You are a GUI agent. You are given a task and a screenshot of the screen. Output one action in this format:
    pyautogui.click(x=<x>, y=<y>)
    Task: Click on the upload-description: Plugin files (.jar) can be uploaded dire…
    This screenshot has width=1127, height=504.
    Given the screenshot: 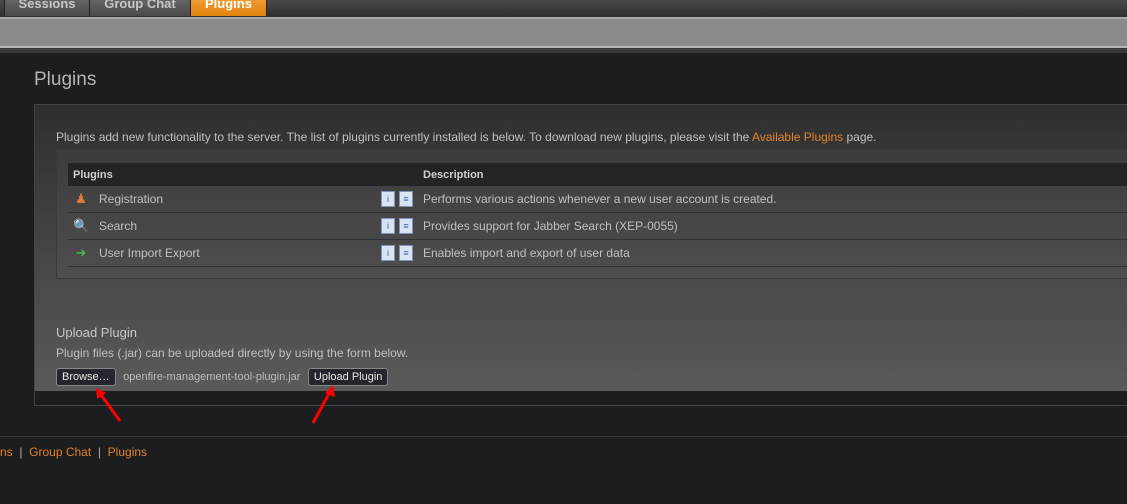 What is the action you would take?
    pyautogui.click(x=232, y=353)
    